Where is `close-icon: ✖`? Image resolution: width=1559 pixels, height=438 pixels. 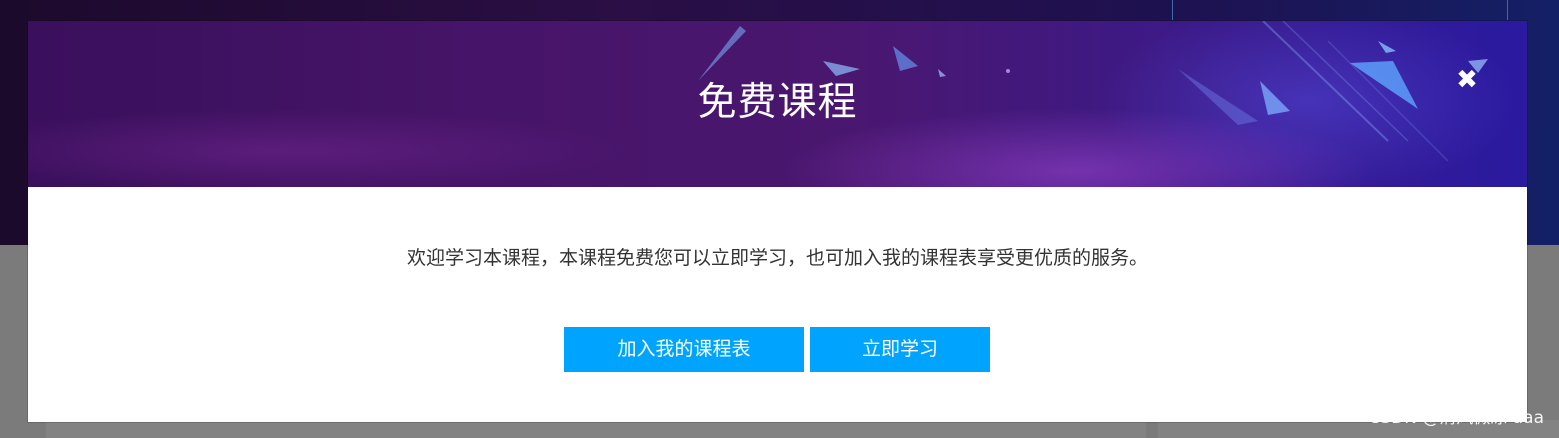 close-icon: ✖ is located at coordinates (1467, 80).